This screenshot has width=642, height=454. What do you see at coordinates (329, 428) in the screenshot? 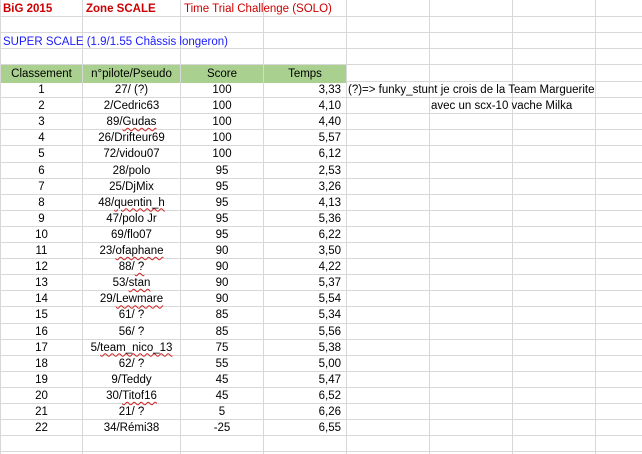
I see `time-cell: 6,55` at bounding box center [329, 428].